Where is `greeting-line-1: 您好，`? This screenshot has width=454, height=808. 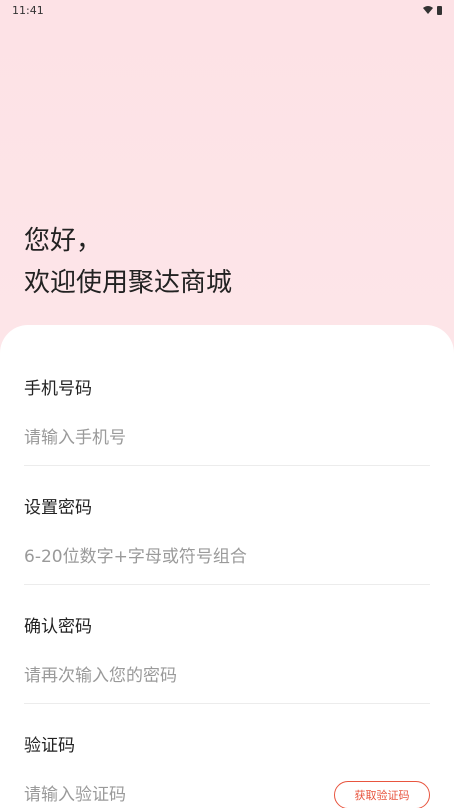
greeting-line-1: 您好， is located at coordinates (63, 241).